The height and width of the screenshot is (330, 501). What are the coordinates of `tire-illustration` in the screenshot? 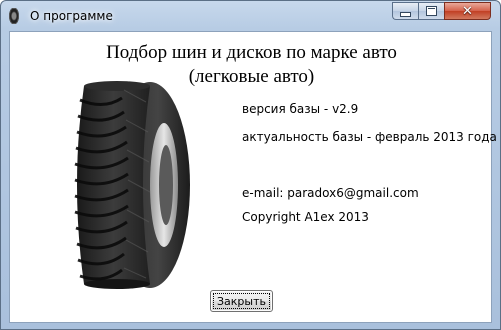 It's located at (132, 185).